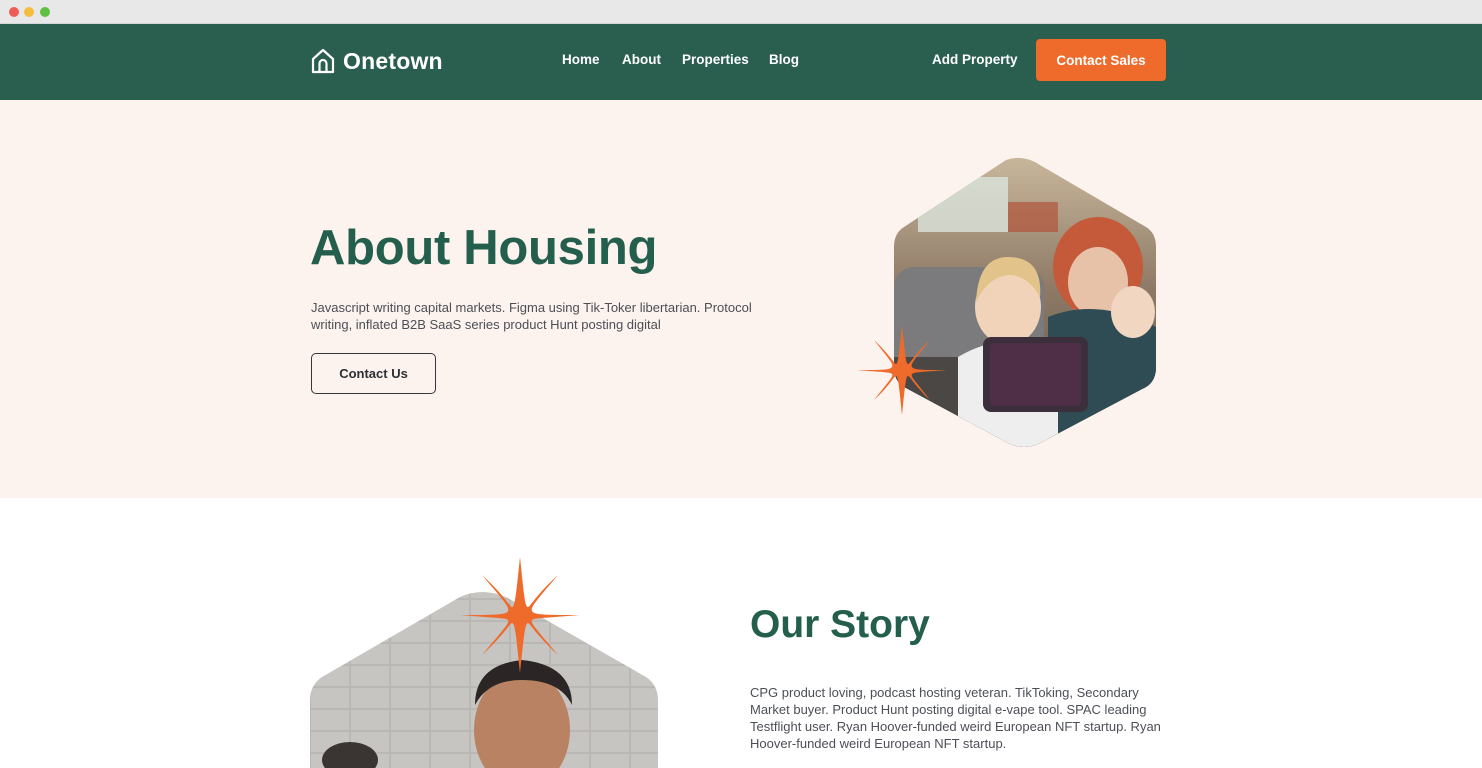  What do you see at coordinates (1101, 60) in the screenshot?
I see `contact-sales-button: Contact Sales` at bounding box center [1101, 60].